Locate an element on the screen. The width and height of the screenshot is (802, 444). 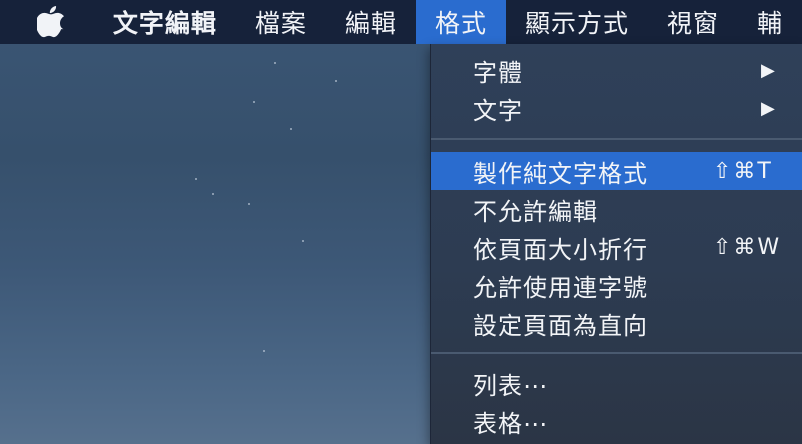
menu-item-label: 列表⋯ is located at coordinates (510, 385).